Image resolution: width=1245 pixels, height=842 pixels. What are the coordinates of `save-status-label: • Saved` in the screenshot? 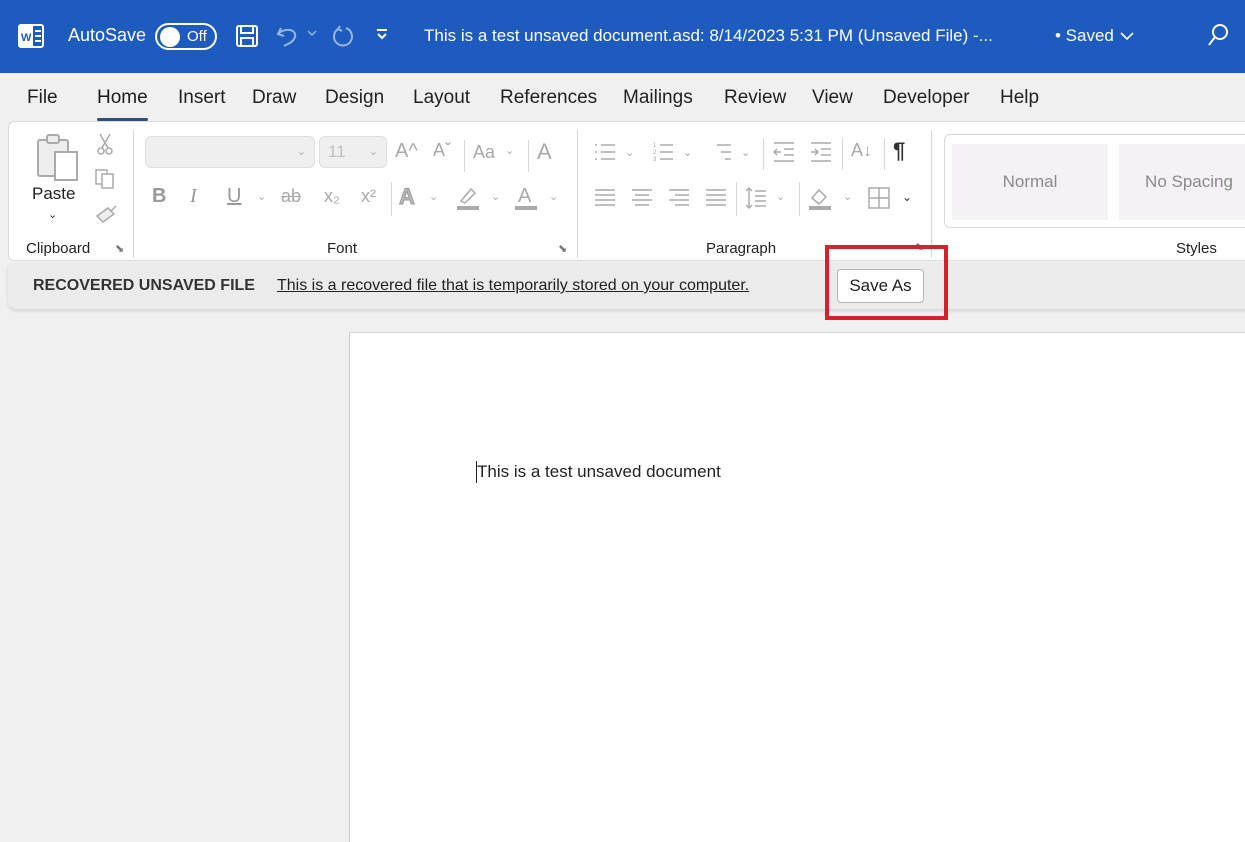 It's located at (1084, 35).